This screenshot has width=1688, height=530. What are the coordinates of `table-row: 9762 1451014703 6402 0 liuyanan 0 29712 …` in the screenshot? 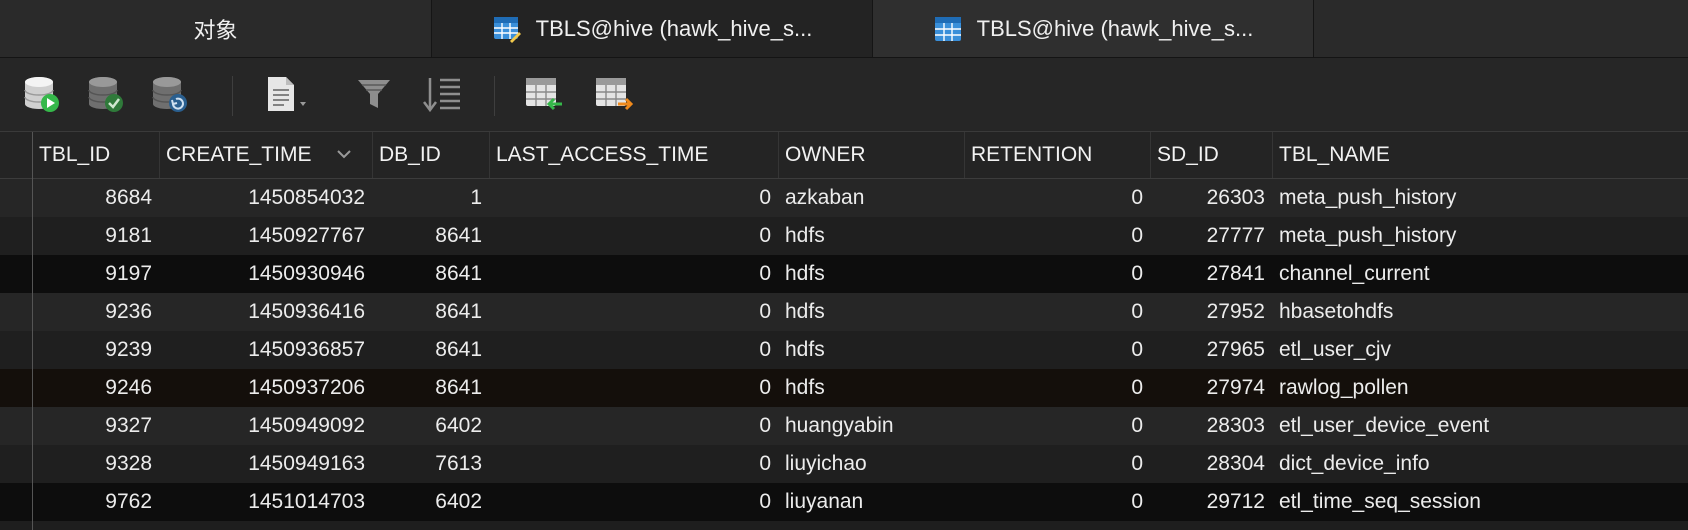 It's located at (844, 502).